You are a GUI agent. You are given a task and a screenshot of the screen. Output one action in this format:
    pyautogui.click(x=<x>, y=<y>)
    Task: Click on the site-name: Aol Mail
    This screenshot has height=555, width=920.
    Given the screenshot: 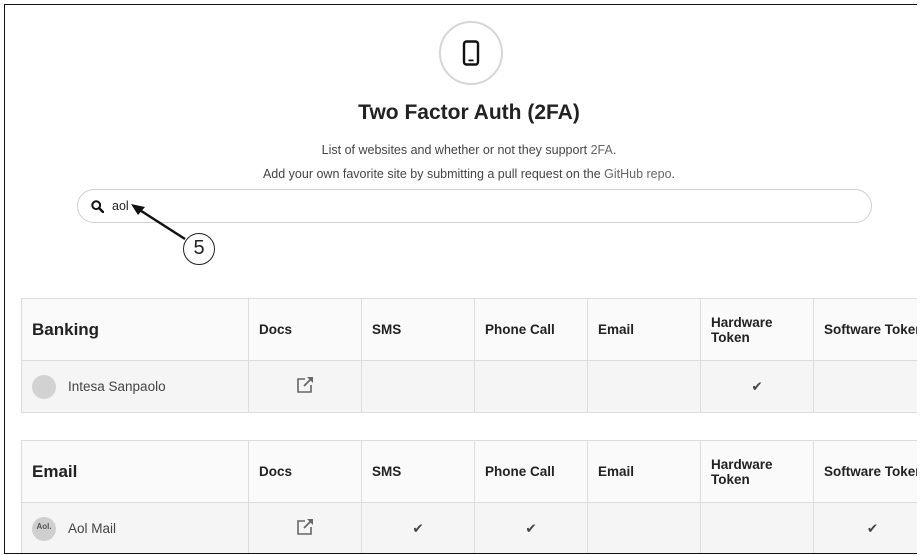 What is the action you would take?
    pyautogui.click(x=92, y=528)
    